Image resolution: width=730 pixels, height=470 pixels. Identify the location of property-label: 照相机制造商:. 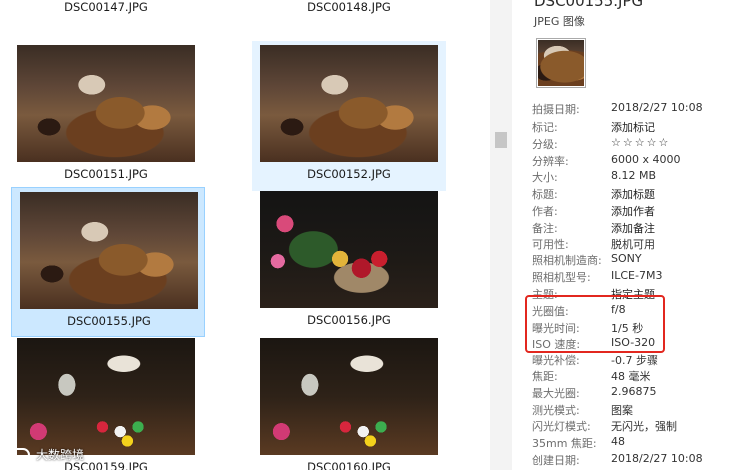
(567, 260).